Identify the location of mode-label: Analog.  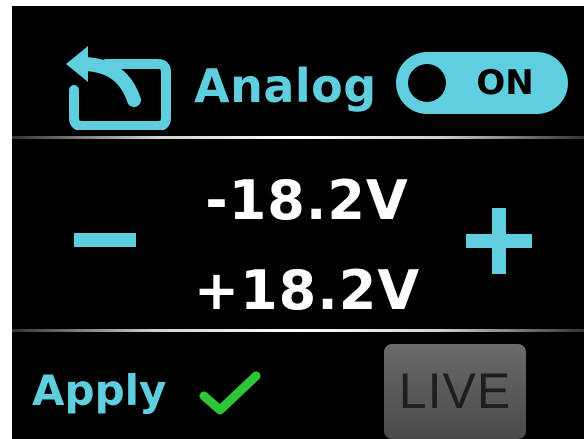
(285, 86).